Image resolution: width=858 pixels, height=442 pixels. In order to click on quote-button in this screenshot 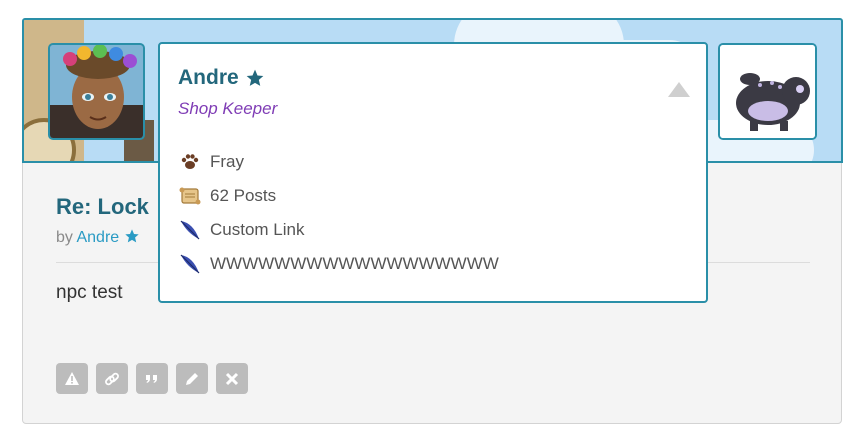, I will do `click(152, 378)`.